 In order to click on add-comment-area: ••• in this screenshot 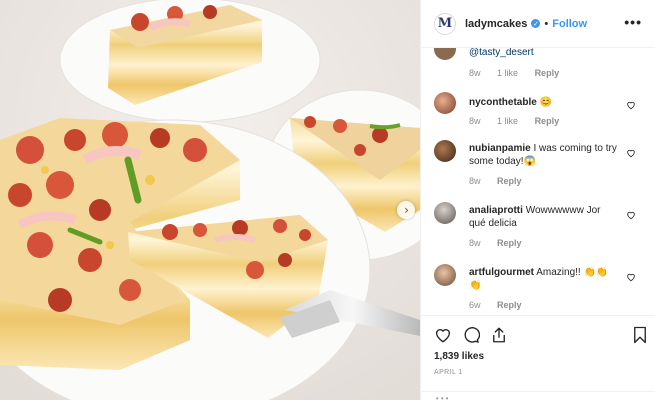, I will do `click(538, 395)`.